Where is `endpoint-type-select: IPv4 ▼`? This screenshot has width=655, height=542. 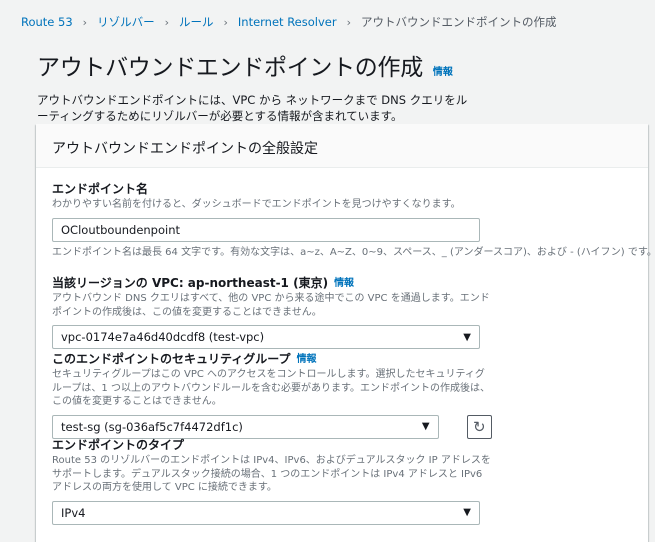 endpoint-type-select: IPv4 ▼ is located at coordinates (266, 512).